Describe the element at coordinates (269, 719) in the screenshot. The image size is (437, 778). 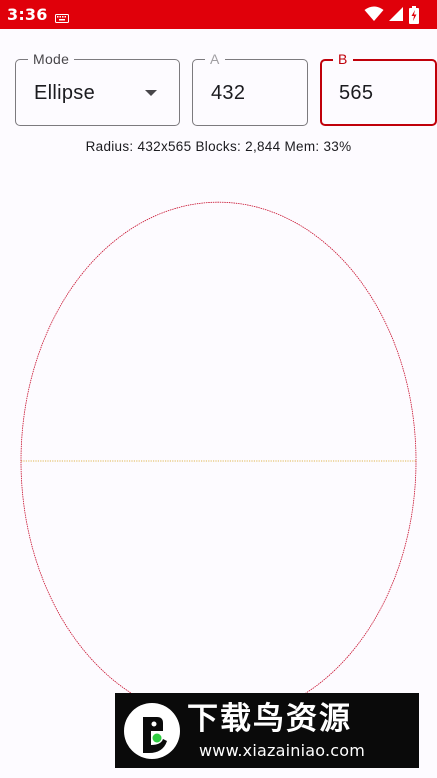
I see `watermark-title: 下载鸟资源` at that location.